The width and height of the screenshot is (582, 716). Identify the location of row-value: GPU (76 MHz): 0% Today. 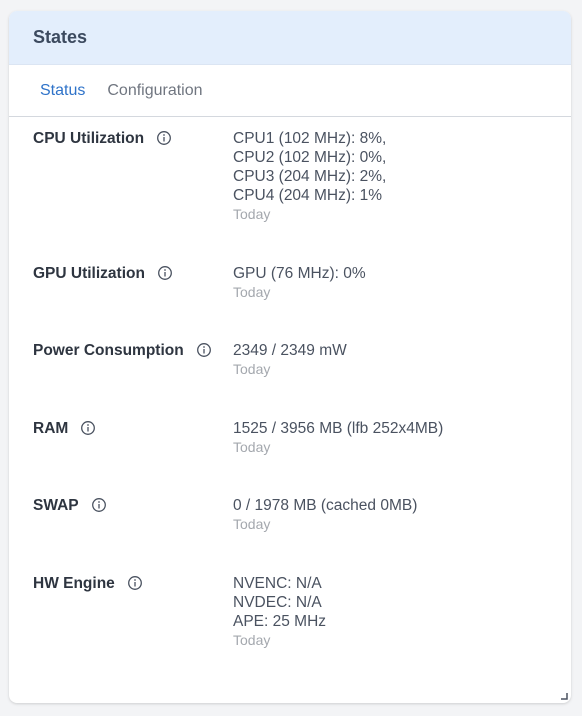
(299, 302).